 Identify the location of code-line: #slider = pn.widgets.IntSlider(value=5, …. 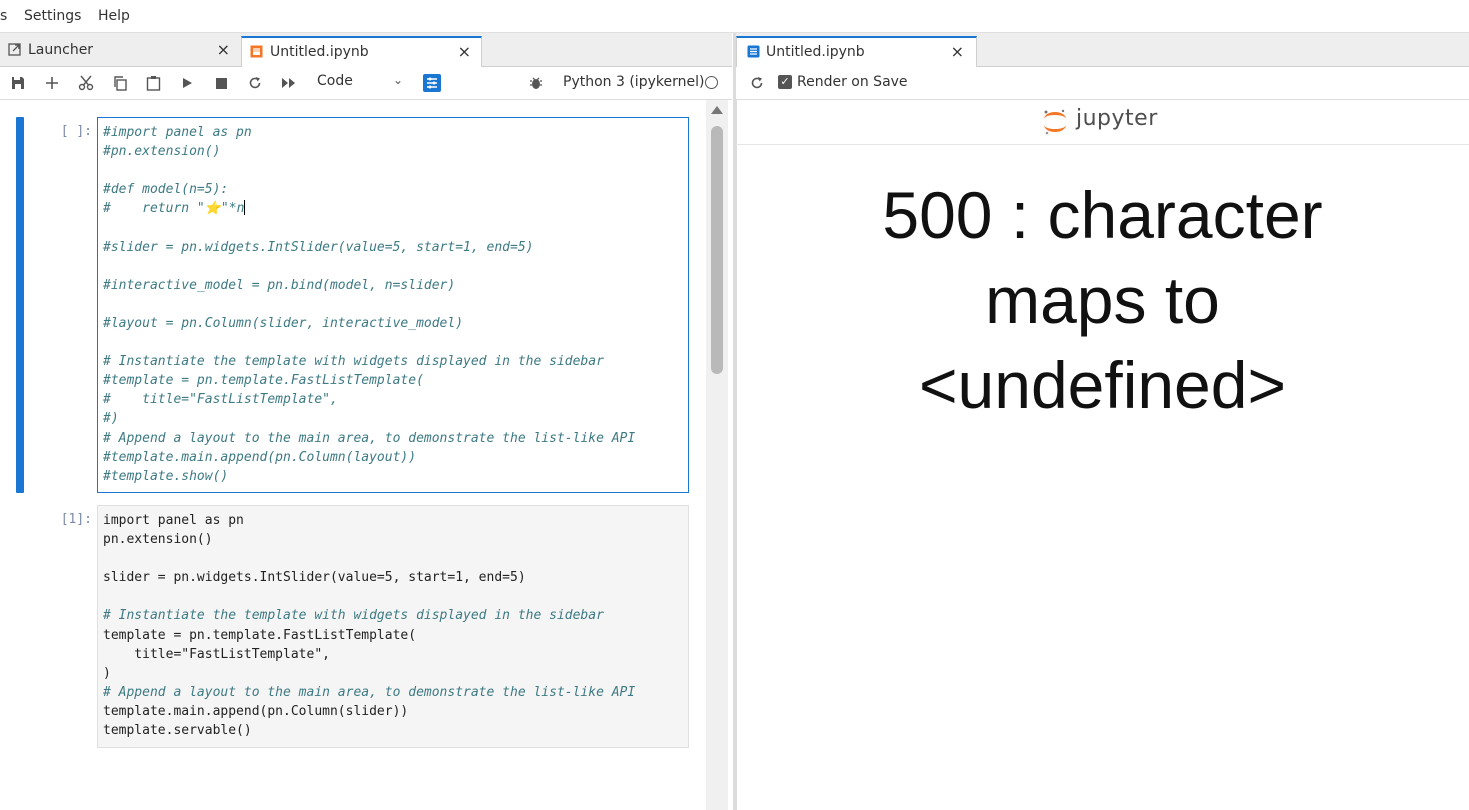
(318, 247).